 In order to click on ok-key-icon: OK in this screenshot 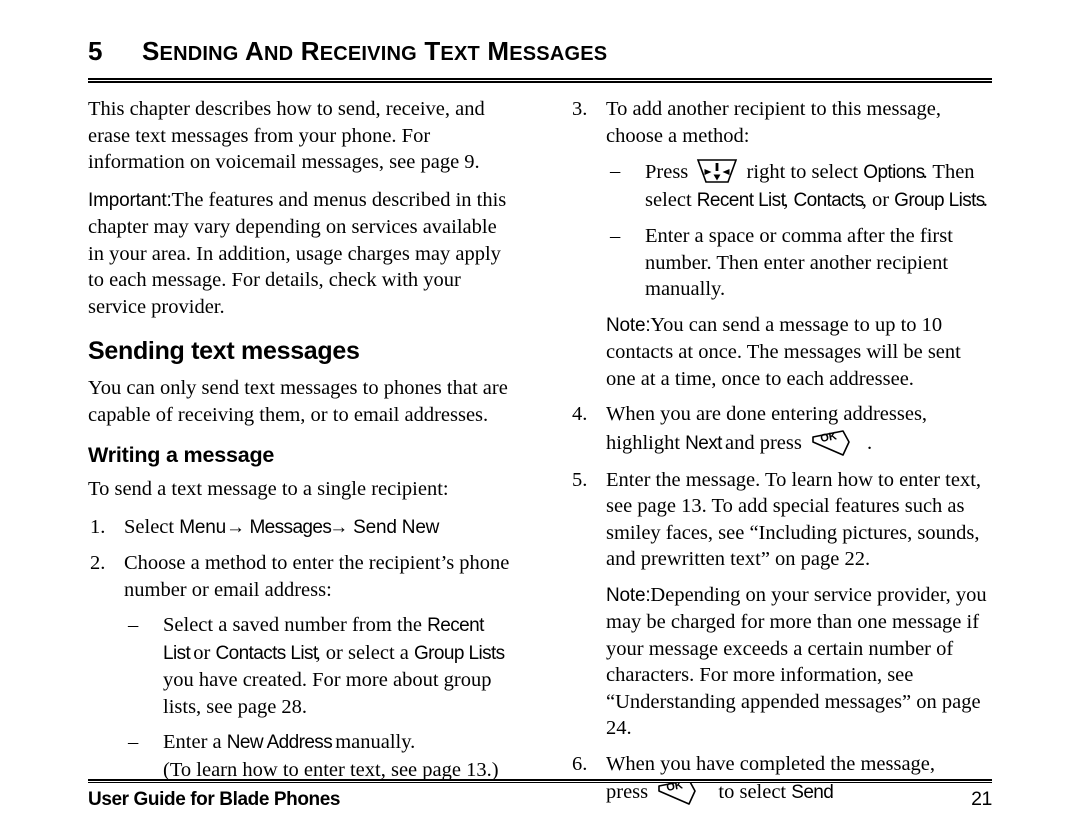, I will do `click(837, 443)`.